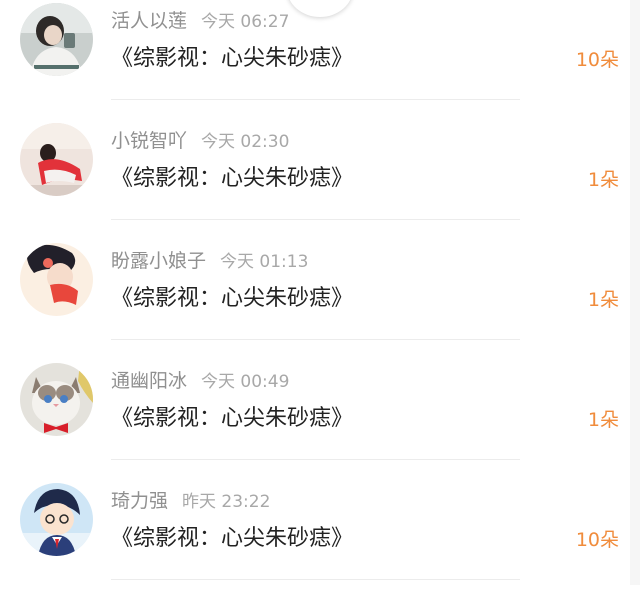 This screenshot has width=640, height=600. What do you see at coordinates (139, 501) in the screenshot?
I see `username: 琦力强` at bounding box center [139, 501].